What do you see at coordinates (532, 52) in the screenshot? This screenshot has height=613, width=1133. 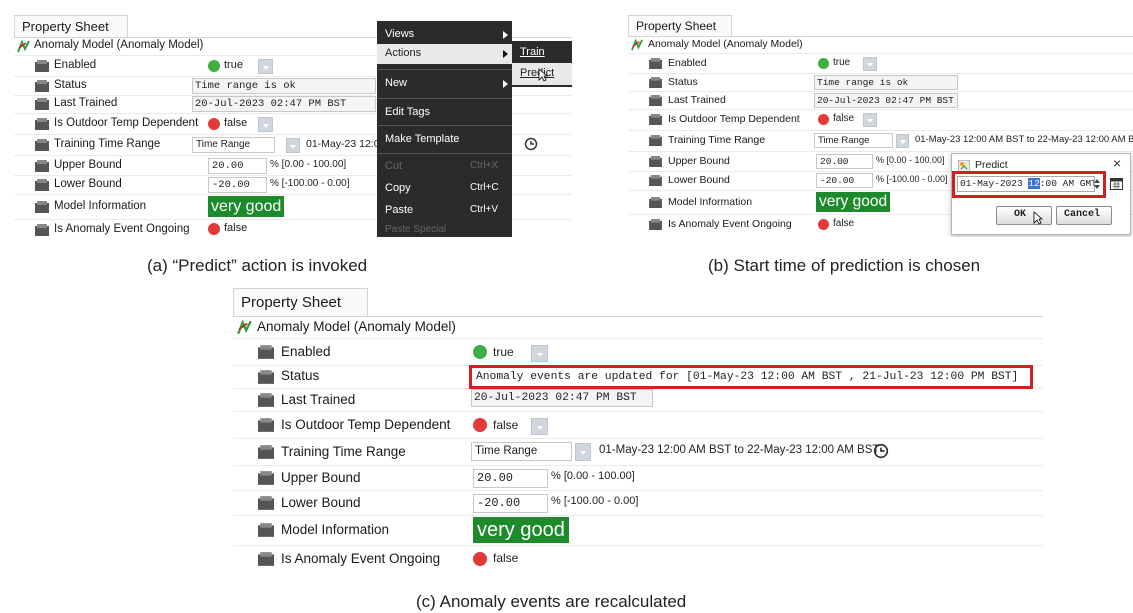 I see `submenu-item-train: Train` at bounding box center [532, 52].